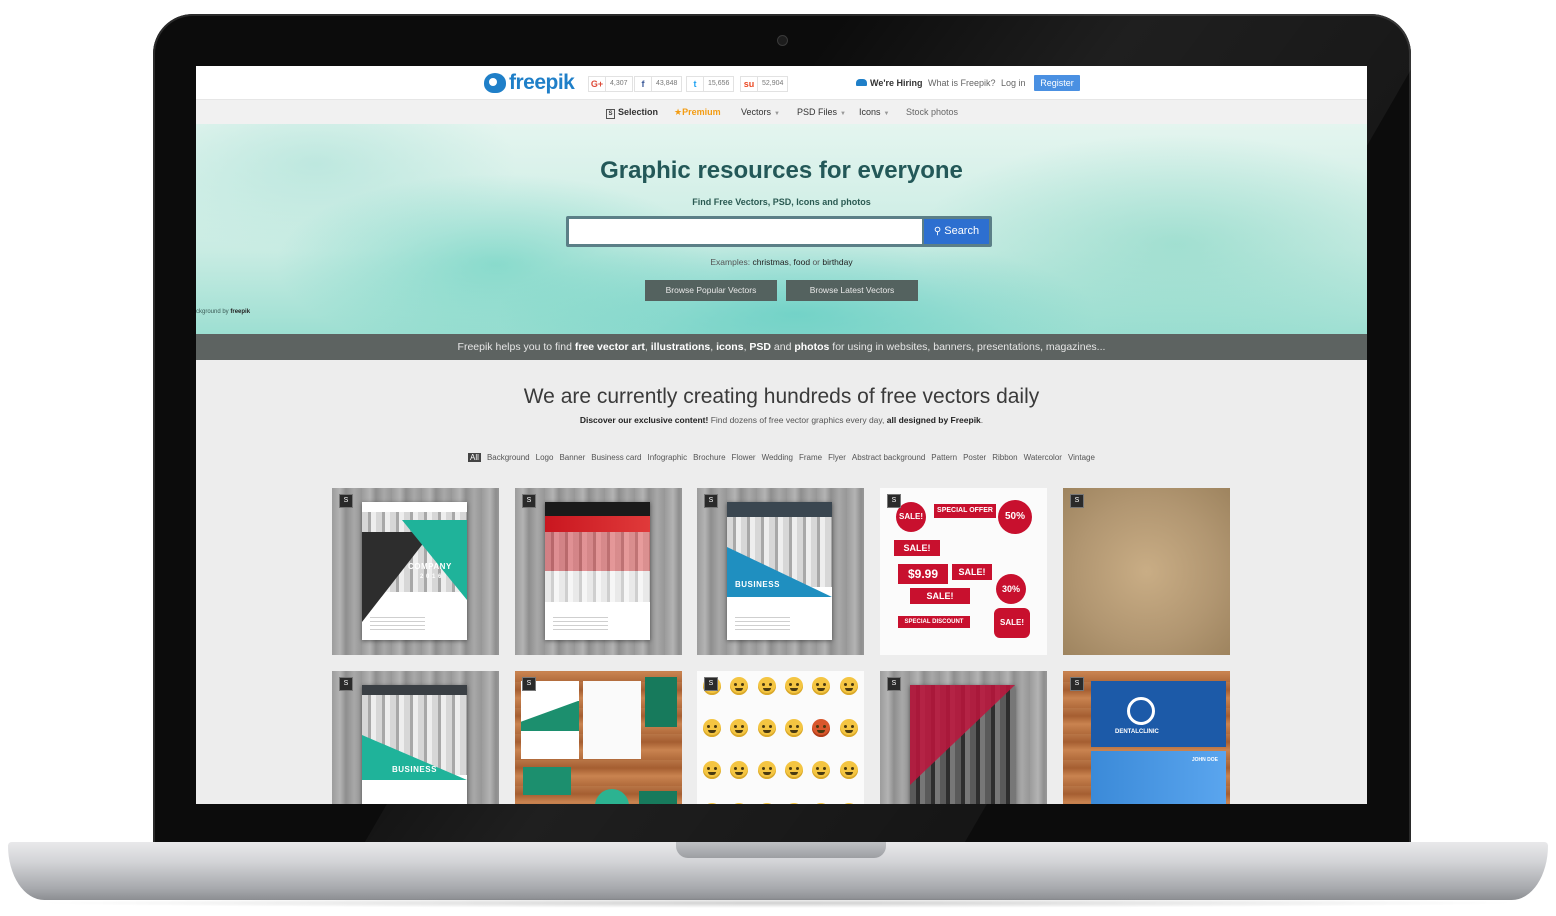  Describe the element at coordinates (1158, 714) in the screenshot. I see `business-card-front: DENTALCLINIC` at that location.